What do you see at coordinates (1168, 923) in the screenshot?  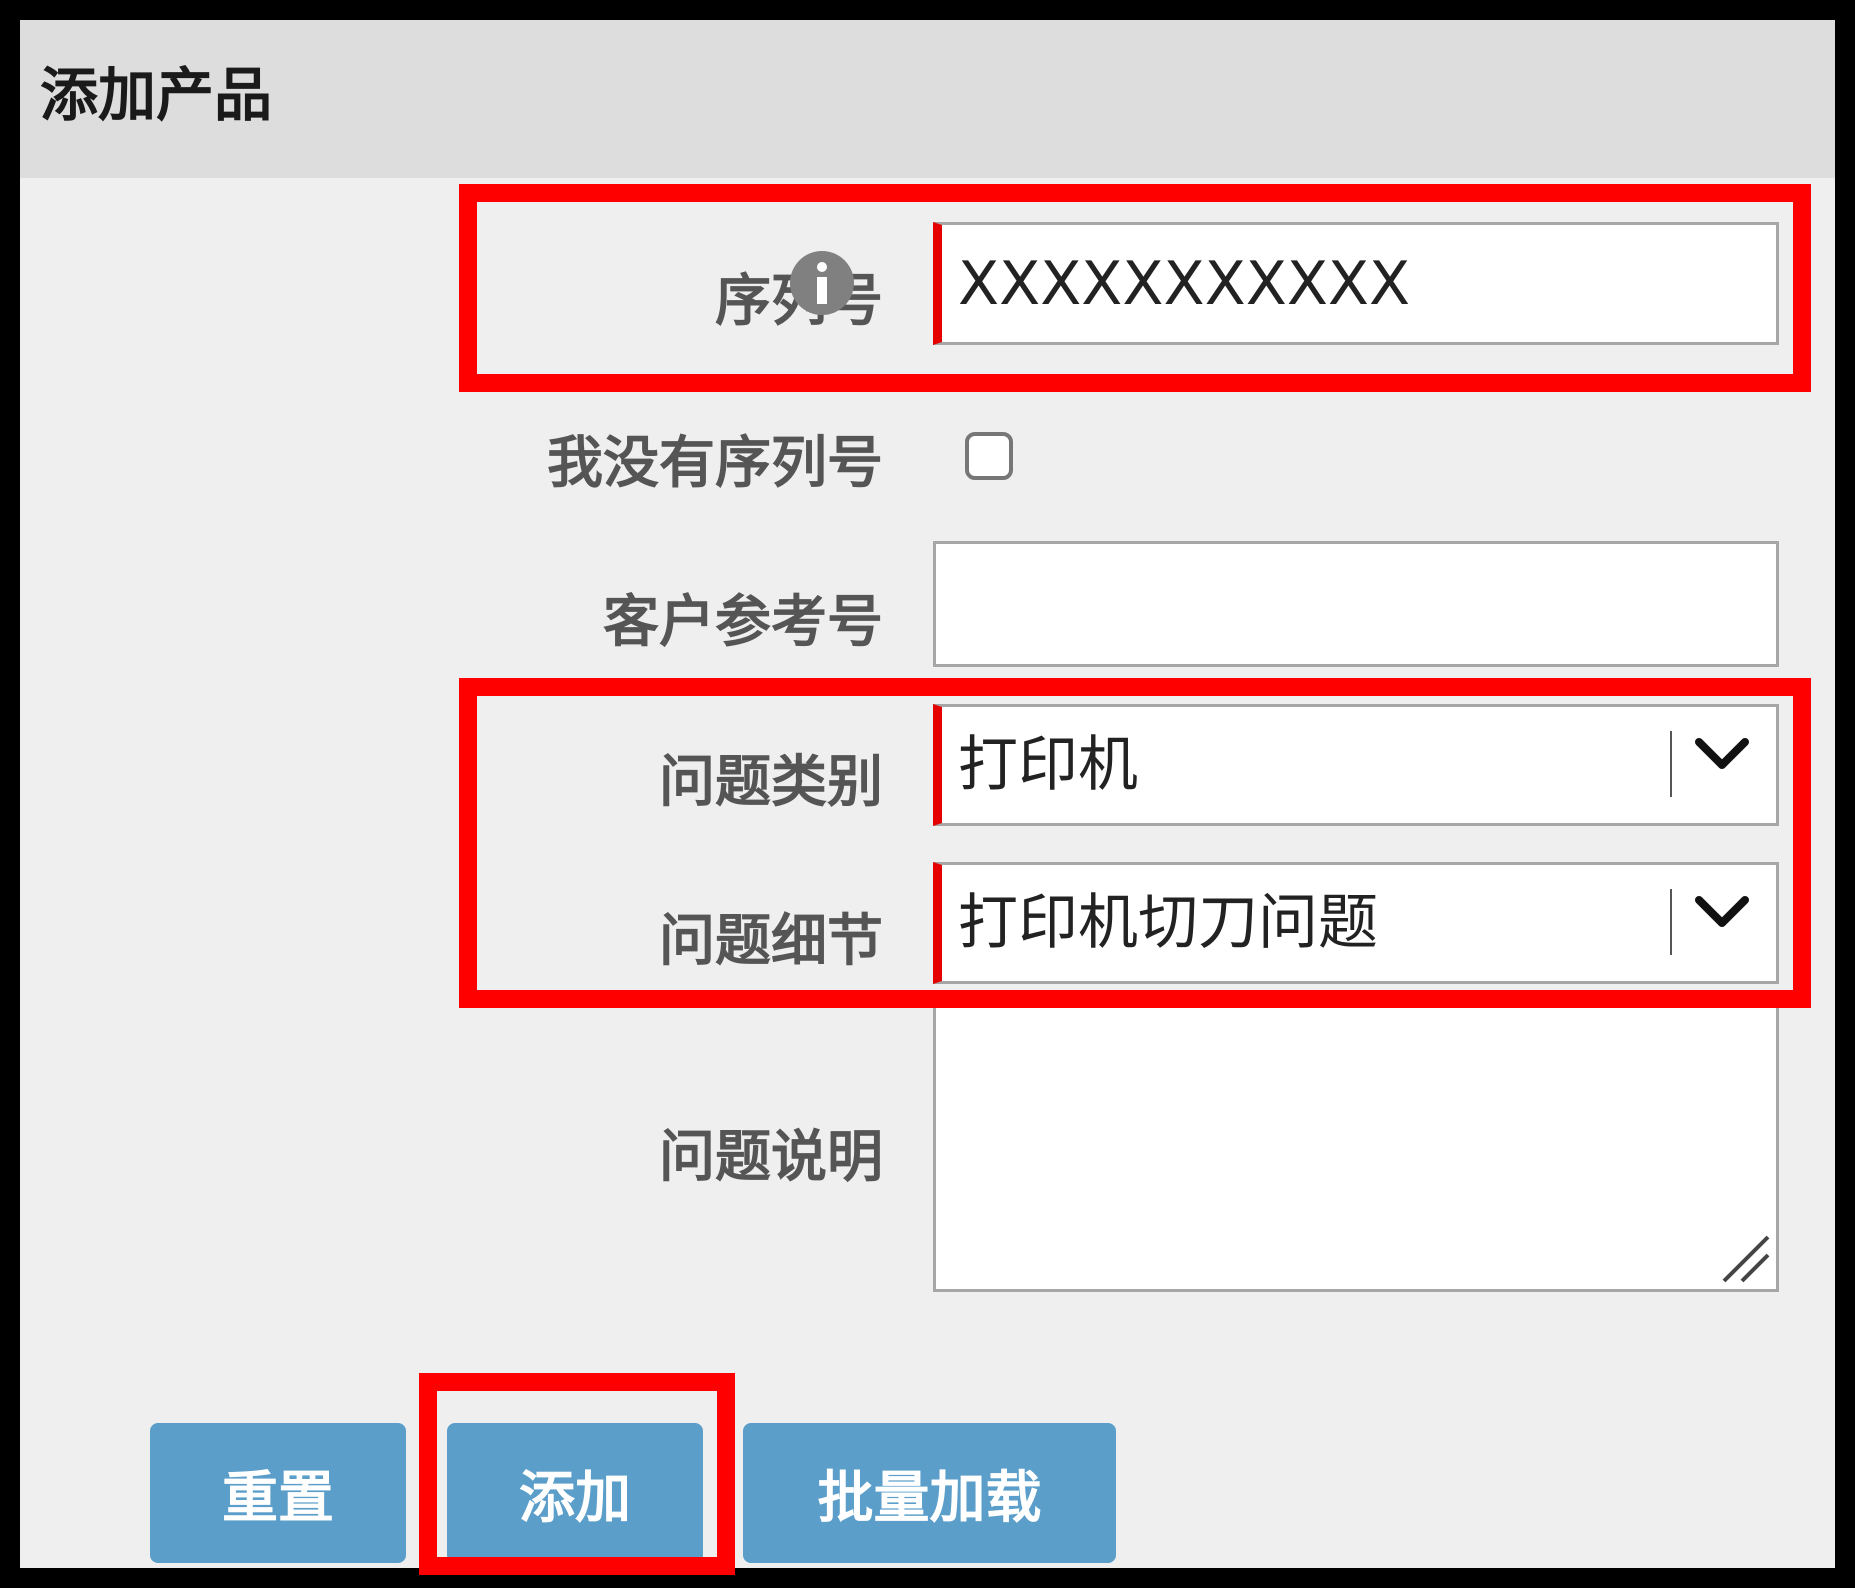 I see `issue-detail-value: 打印机切刀问题` at bounding box center [1168, 923].